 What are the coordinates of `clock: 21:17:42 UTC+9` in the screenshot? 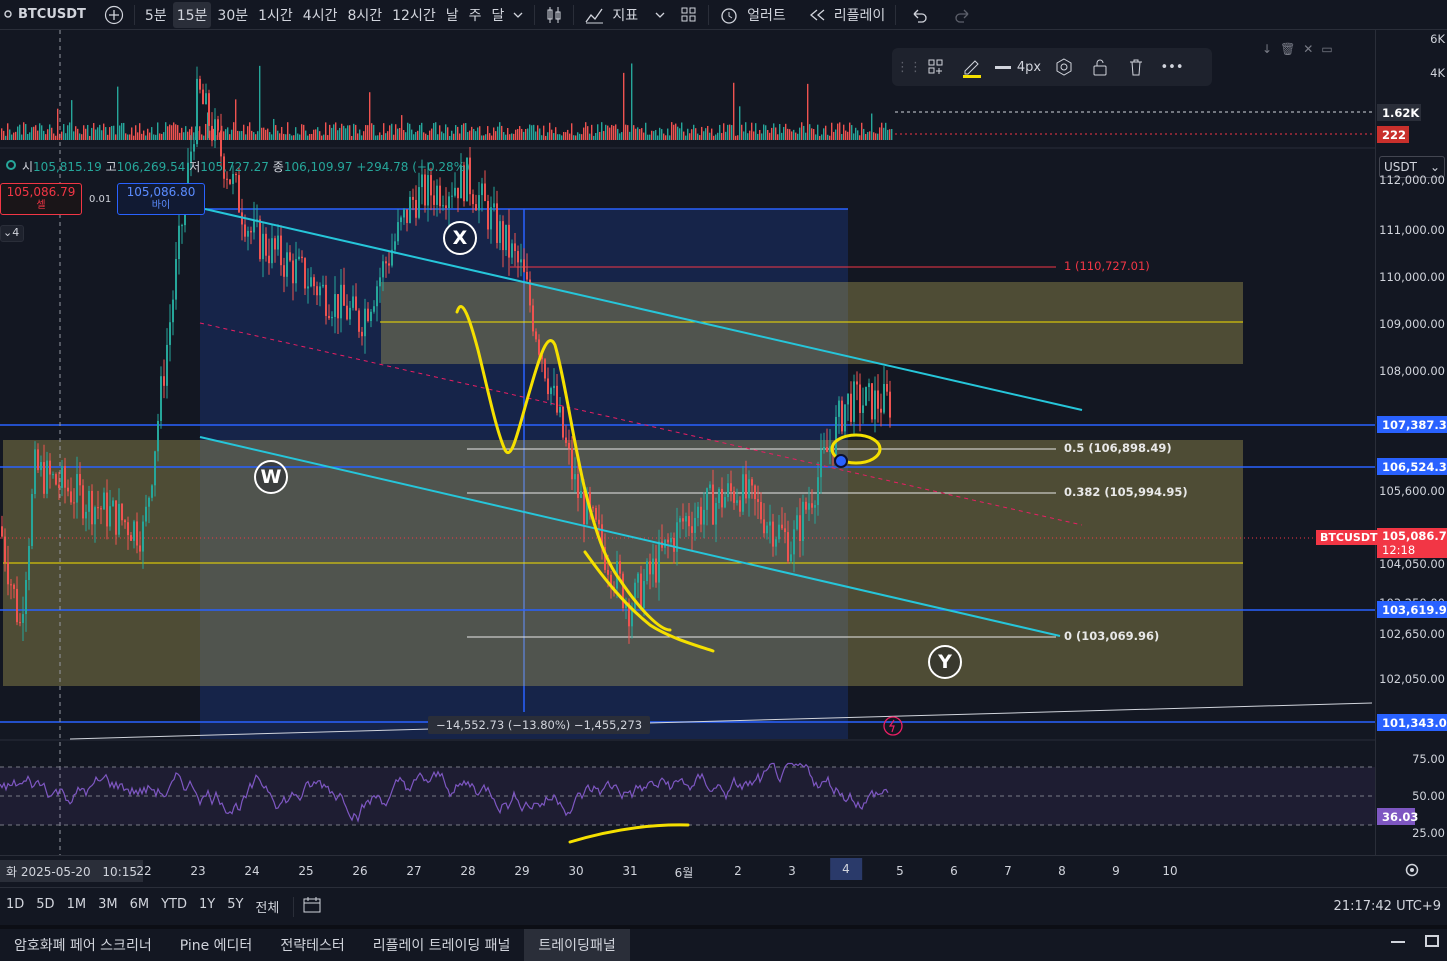 It's located at (1387, 906).